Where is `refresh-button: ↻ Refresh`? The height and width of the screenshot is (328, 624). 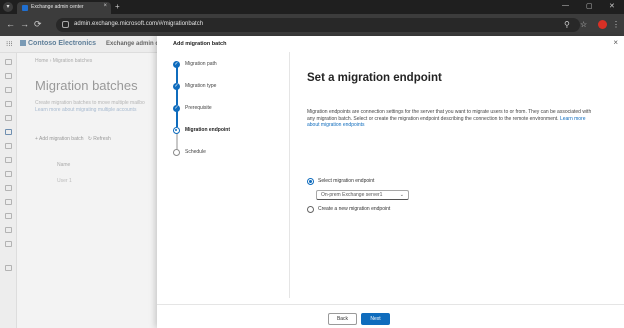
refresh-button: ↻ Refresh is located at coordinates (99, 139).